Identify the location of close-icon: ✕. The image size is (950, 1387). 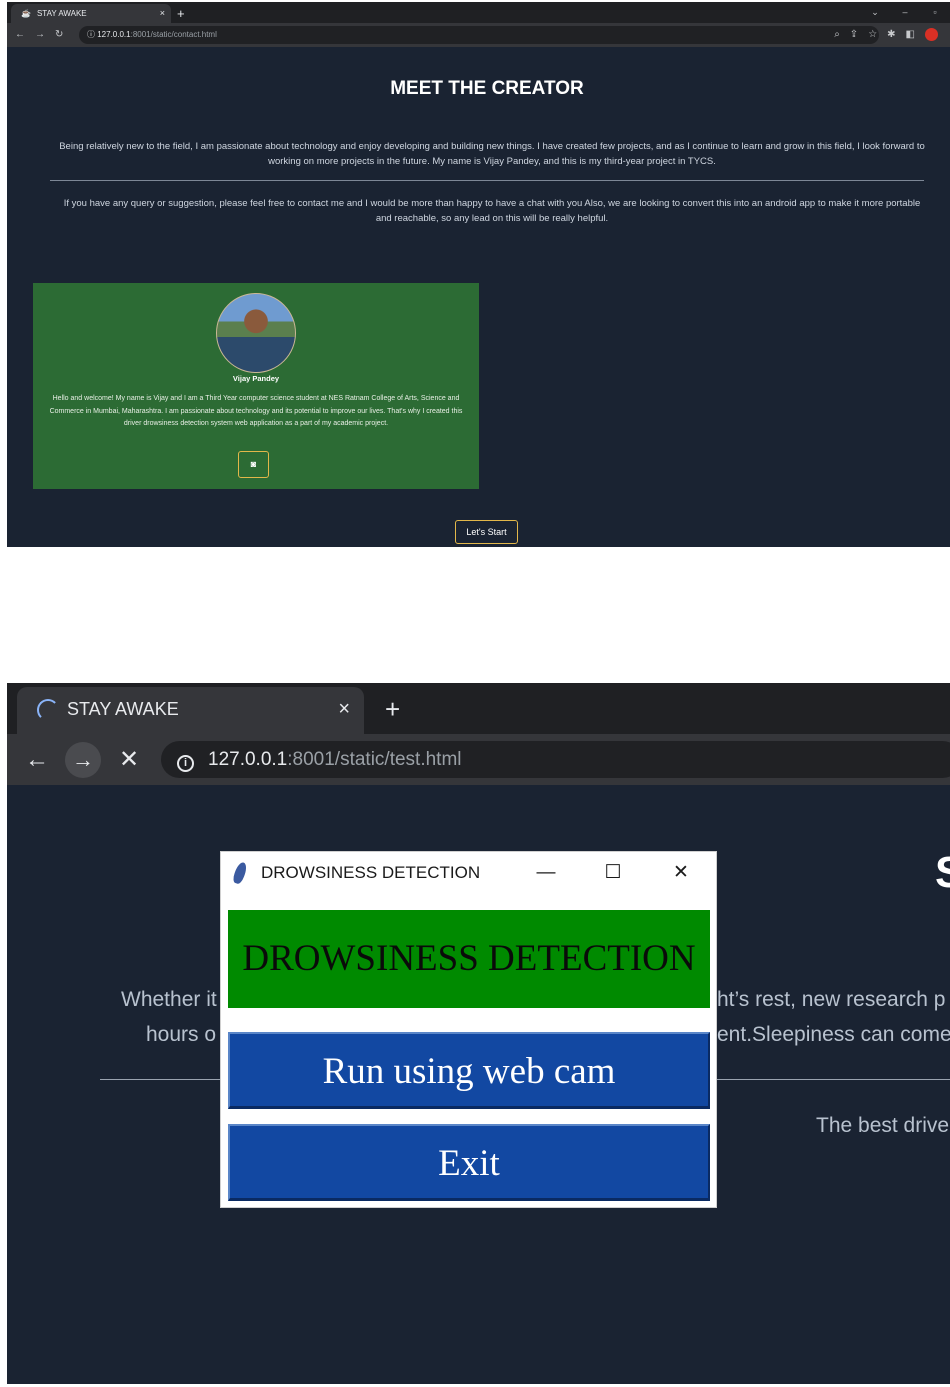
(681, 873).